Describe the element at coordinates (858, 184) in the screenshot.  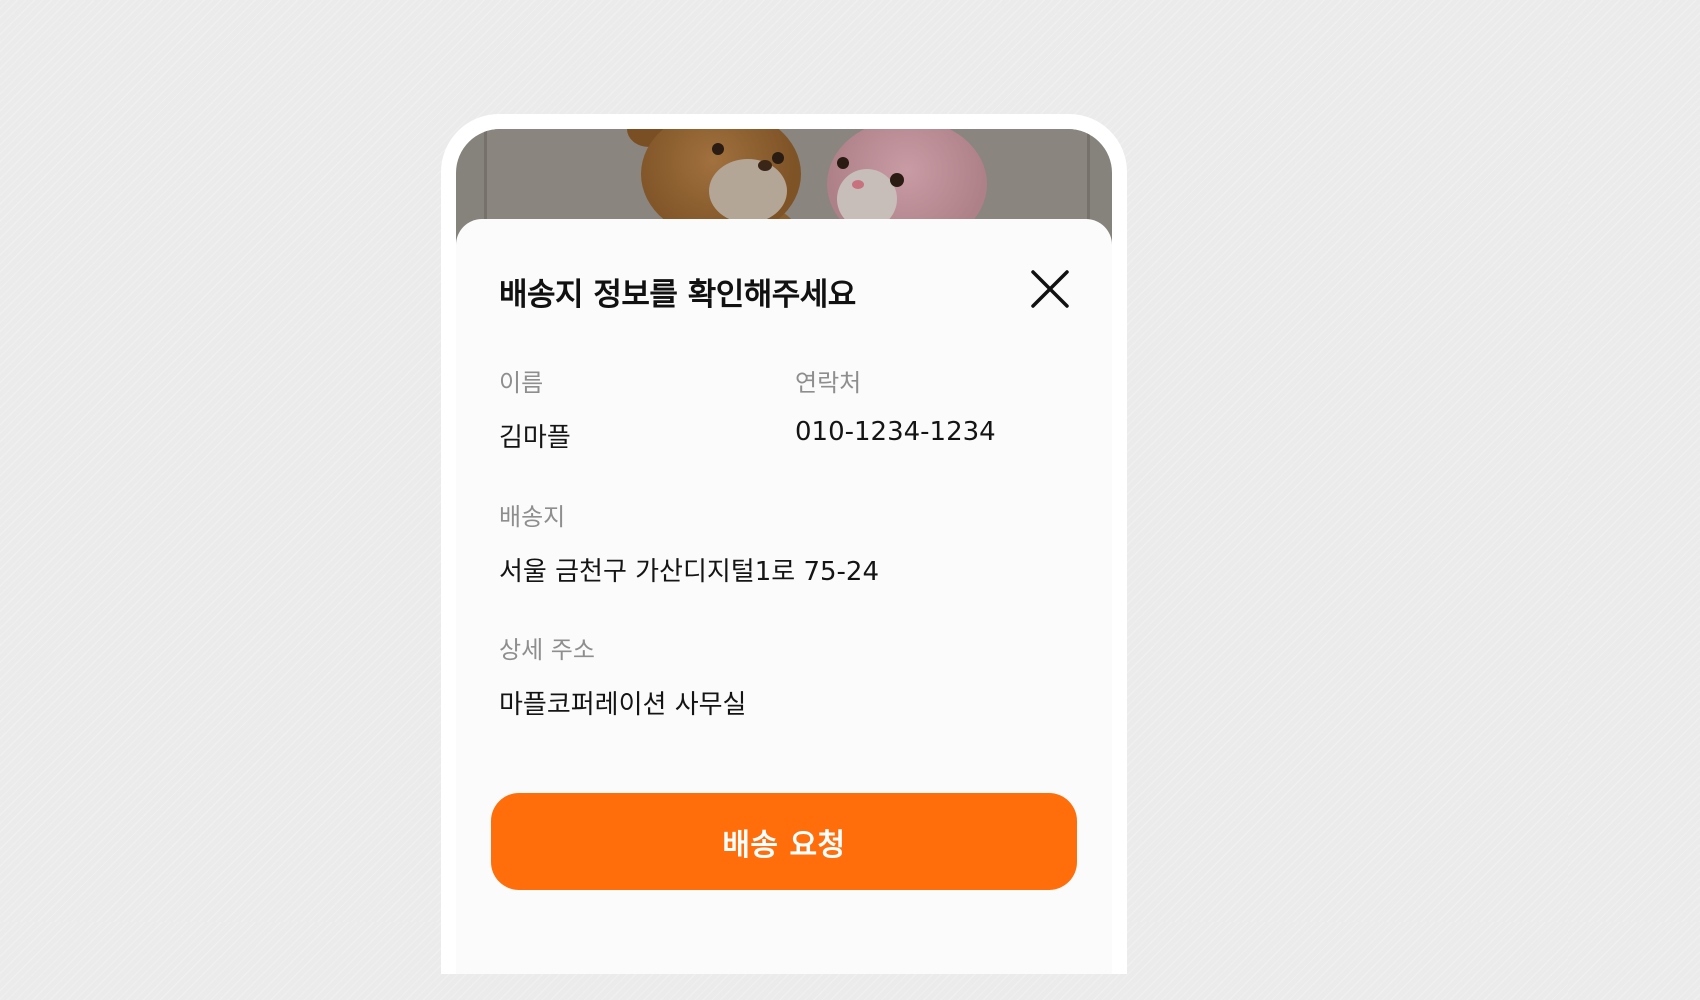
I see `pink-bear-nose` at that location.